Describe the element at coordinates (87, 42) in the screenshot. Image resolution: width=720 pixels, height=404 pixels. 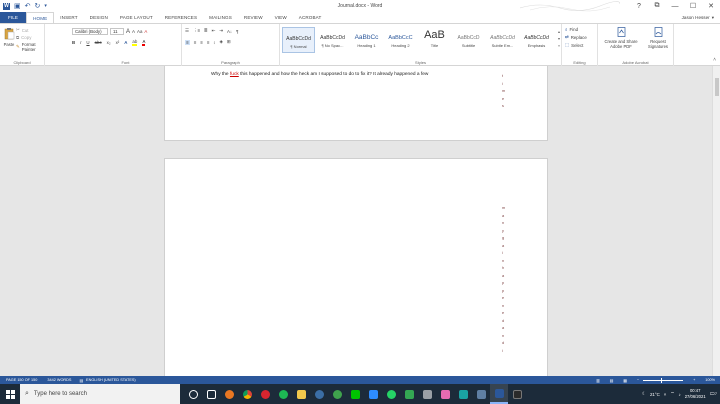
I see `underline-button: U` at that location.